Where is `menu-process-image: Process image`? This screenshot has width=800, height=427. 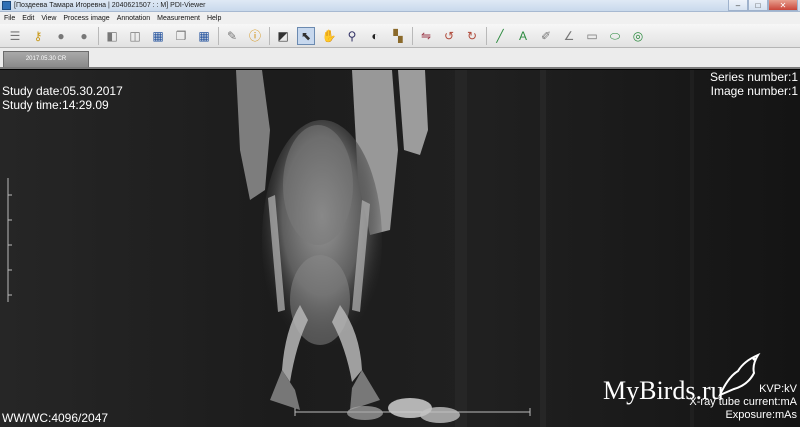 menu-process-image: Process image is located at coordinates (86, 18).